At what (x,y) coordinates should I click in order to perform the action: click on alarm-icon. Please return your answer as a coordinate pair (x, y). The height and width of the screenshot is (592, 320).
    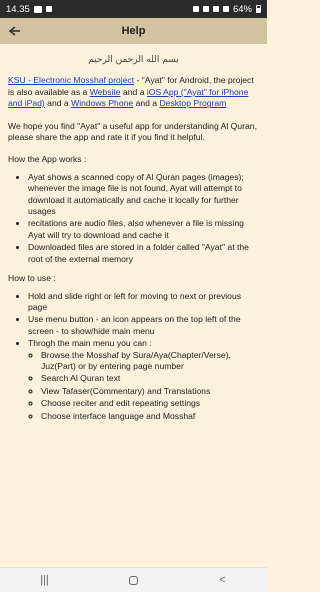
    Looking at the image, I should click on (195, 9).